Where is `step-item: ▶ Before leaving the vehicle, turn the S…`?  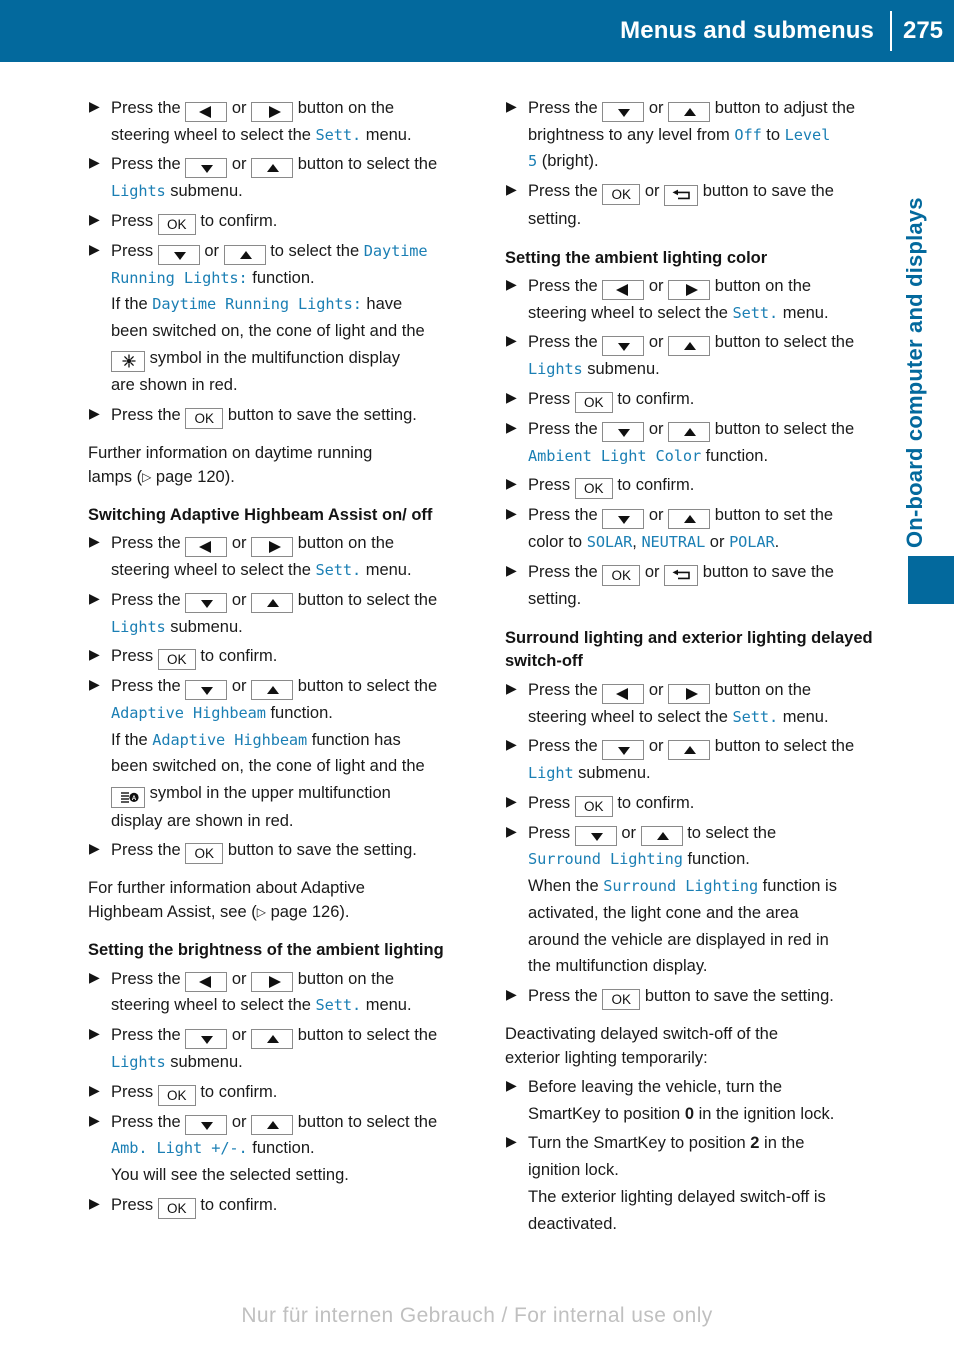 step-item: ▶ Before leaving the vehicle, turn the S… is located at coordinates (705, 1100).